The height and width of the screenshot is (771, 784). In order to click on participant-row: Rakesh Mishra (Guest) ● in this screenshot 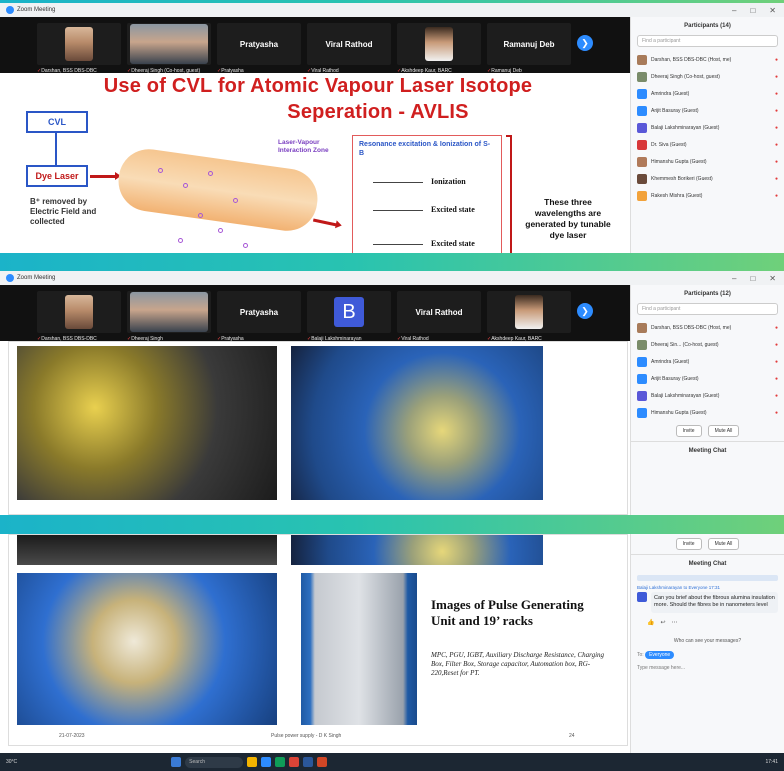, I will do `click(707, 195)`.